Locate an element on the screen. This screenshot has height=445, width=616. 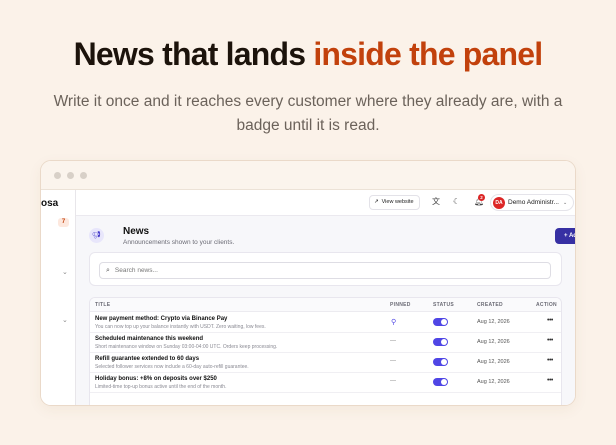
news-title: Refill guarantee extended to 60 days is located at coordinates (147, 359).